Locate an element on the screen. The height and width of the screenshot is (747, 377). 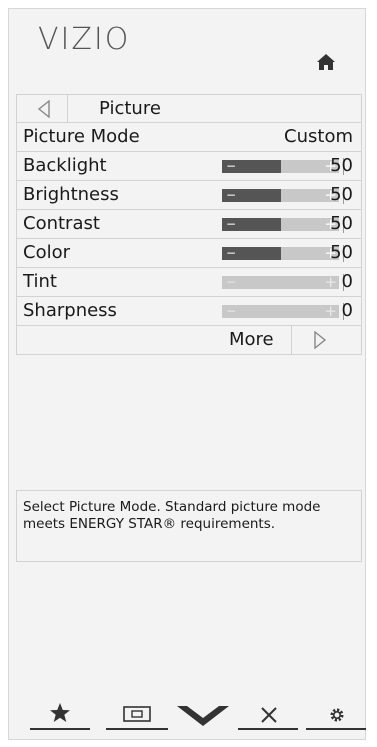
bottom-toolbar is located at coordinates (198, 715).